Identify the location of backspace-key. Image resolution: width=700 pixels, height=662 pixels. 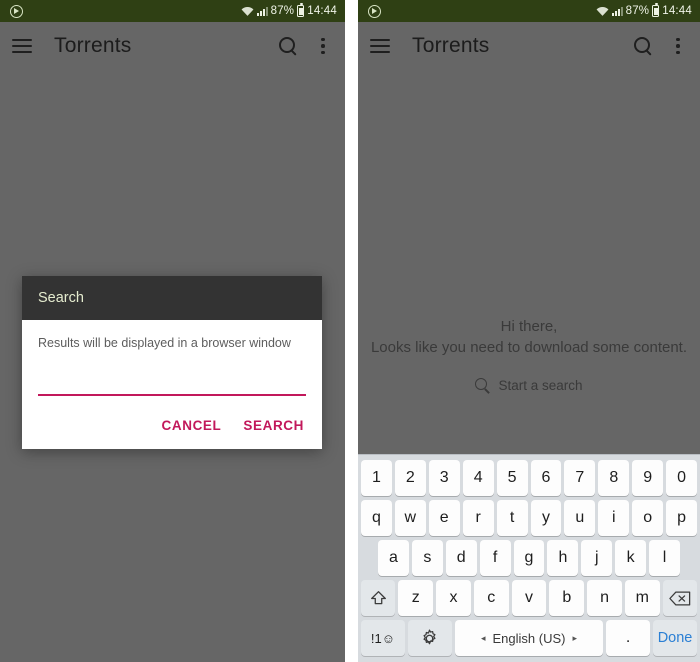
(679, 598).